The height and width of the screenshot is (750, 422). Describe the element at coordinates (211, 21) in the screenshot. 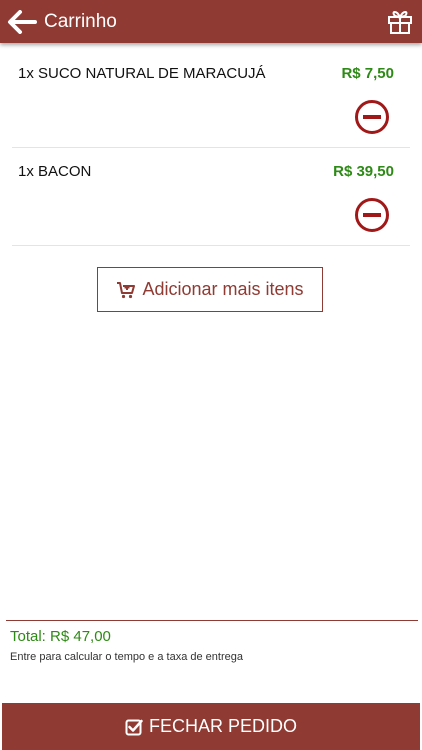

I see `app-header: Carrinho` at that location.